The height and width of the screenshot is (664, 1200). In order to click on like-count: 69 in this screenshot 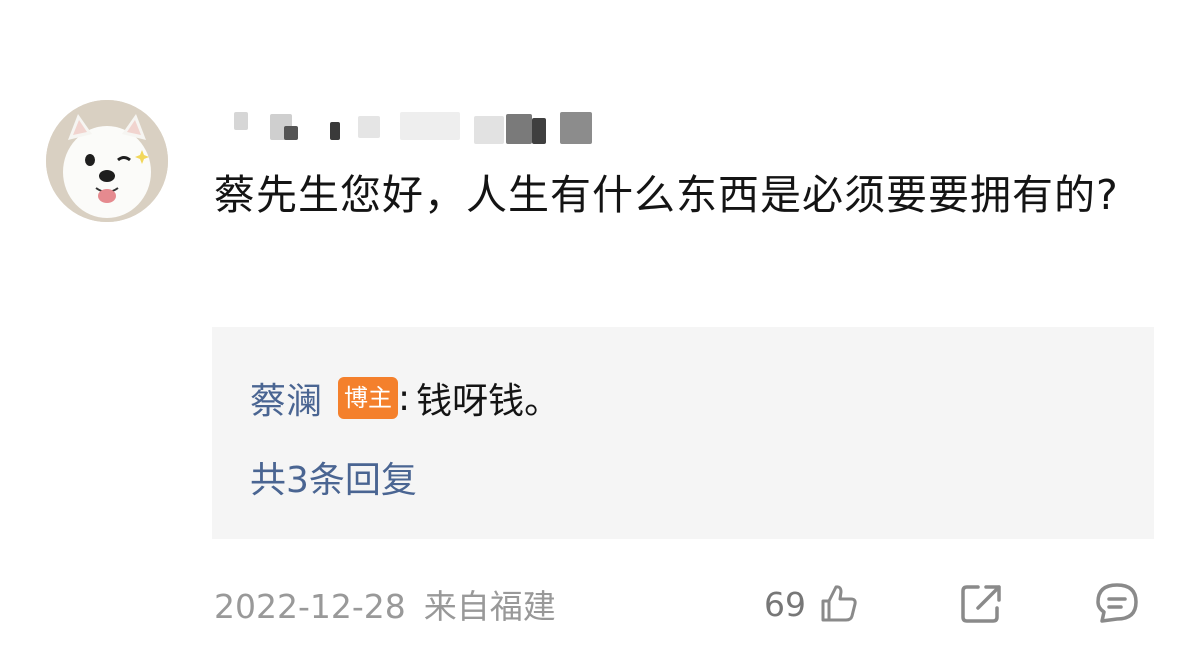, I will do `click(785, 604)`.